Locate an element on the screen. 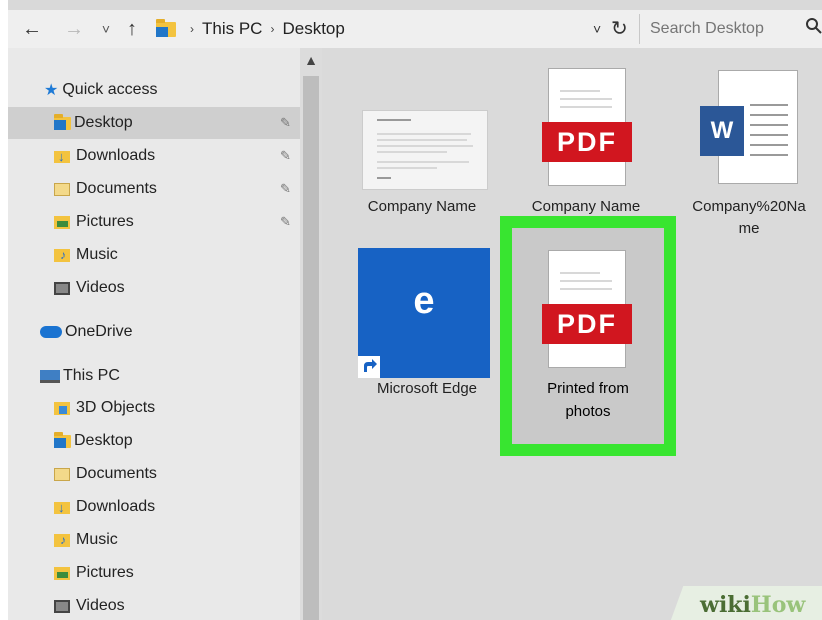 The image size is (822, 620). sidebar-item-label: 3D Objects is located at coordinates (116, 407).